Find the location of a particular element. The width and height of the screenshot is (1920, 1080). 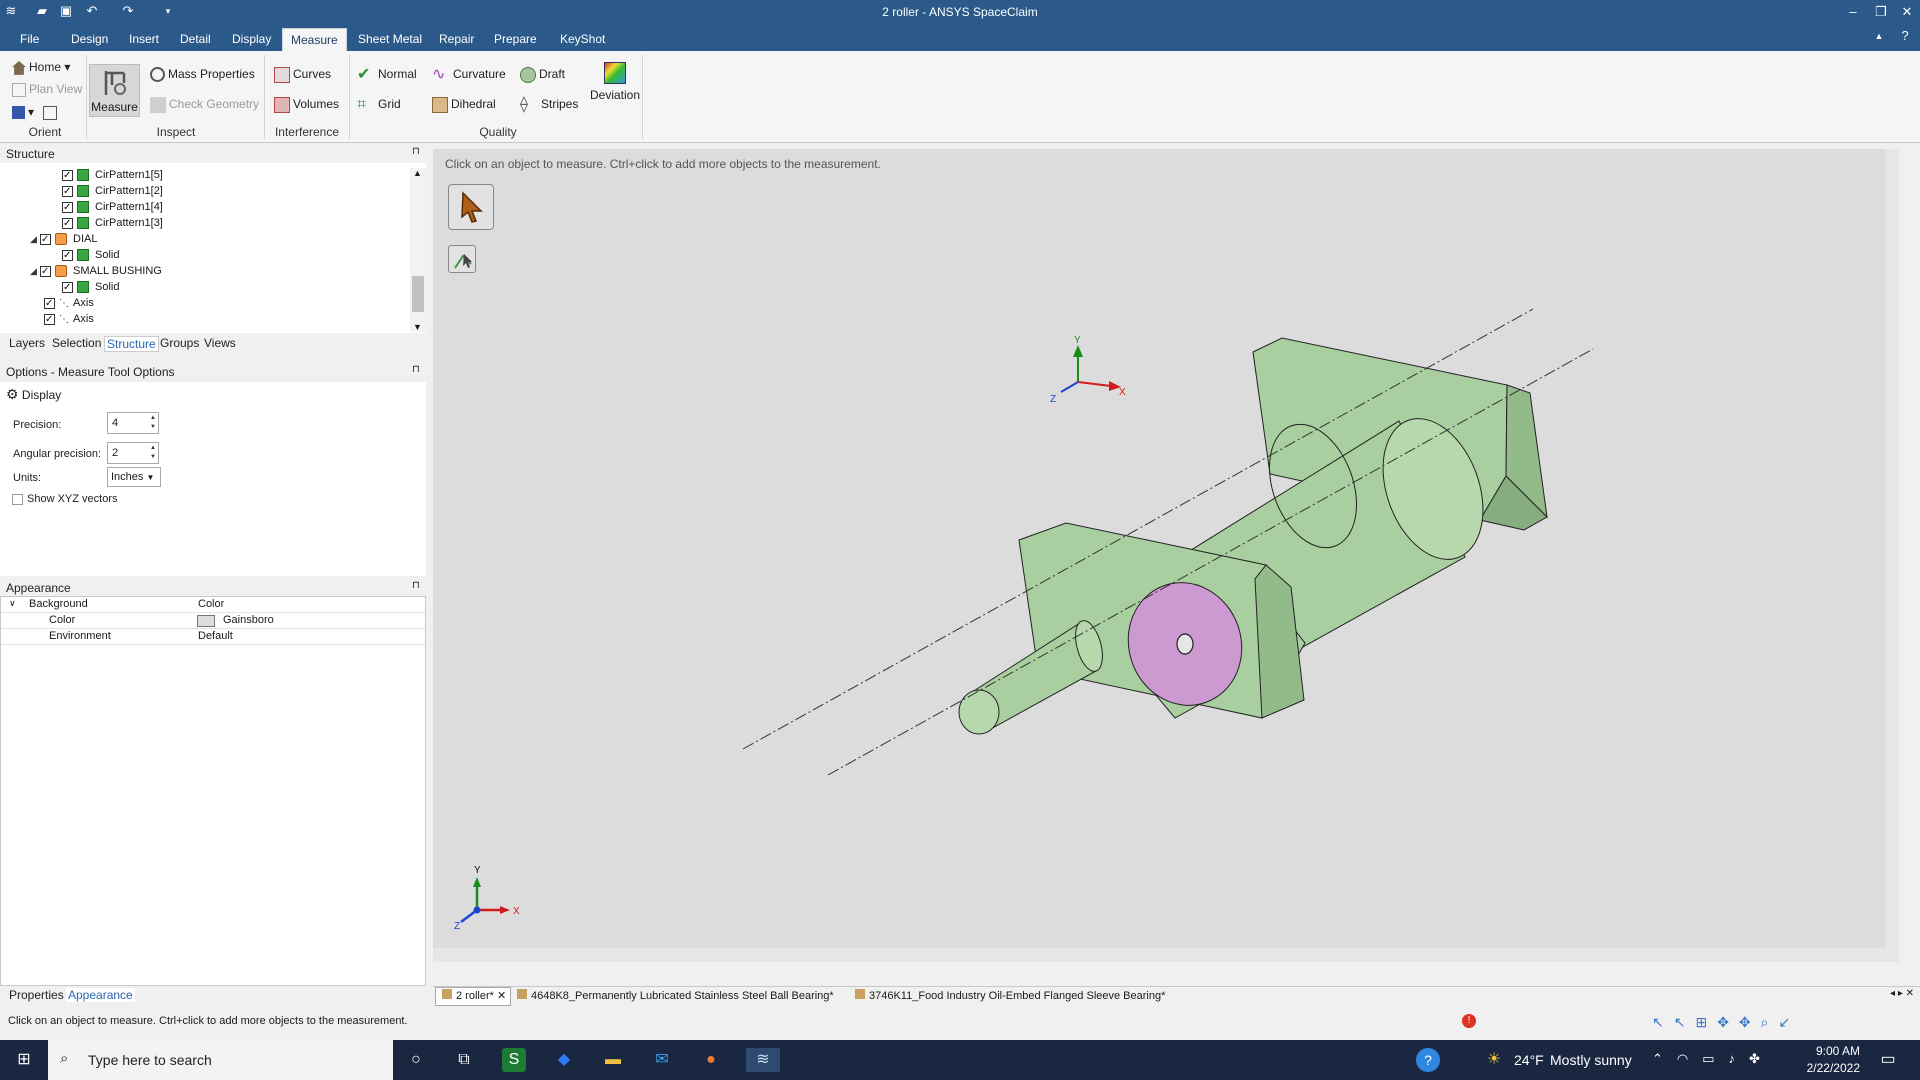

tab-design: Design is located at coordinates (89, 39).